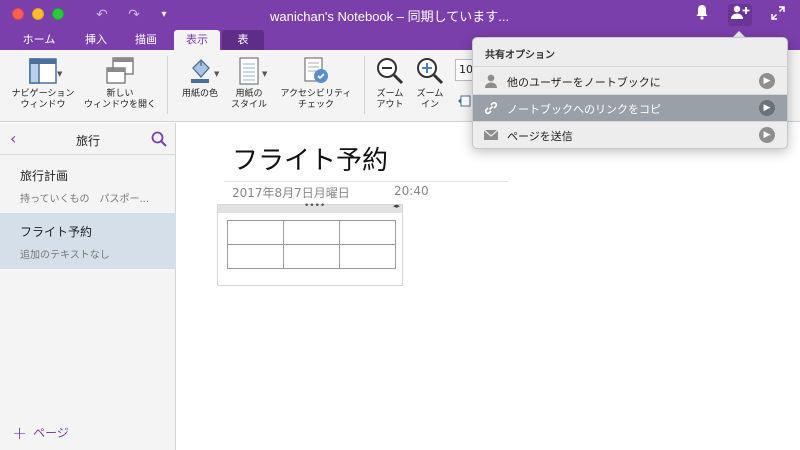 The image size is (800, 450). Describe the element at coordinates (146, 40) in the screenshot. I see `tab-draw: 描画` at that location.